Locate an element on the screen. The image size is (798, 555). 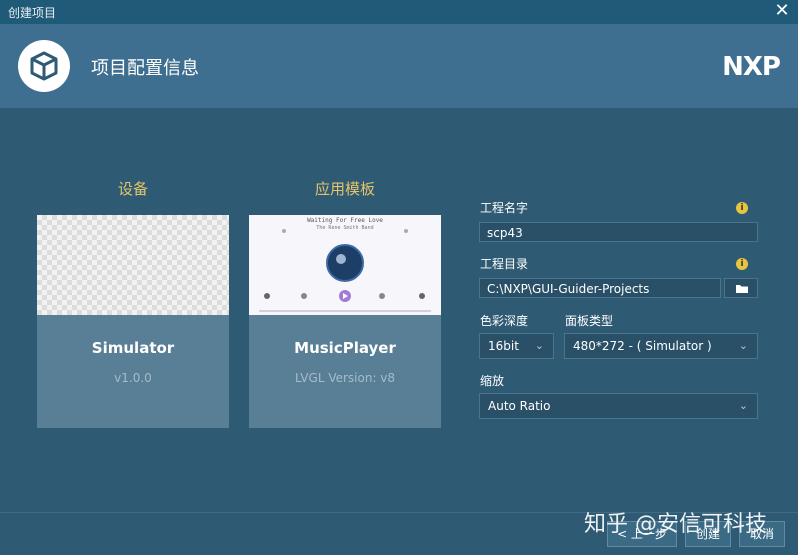
folder-icon is located at coordinates (742, 289).